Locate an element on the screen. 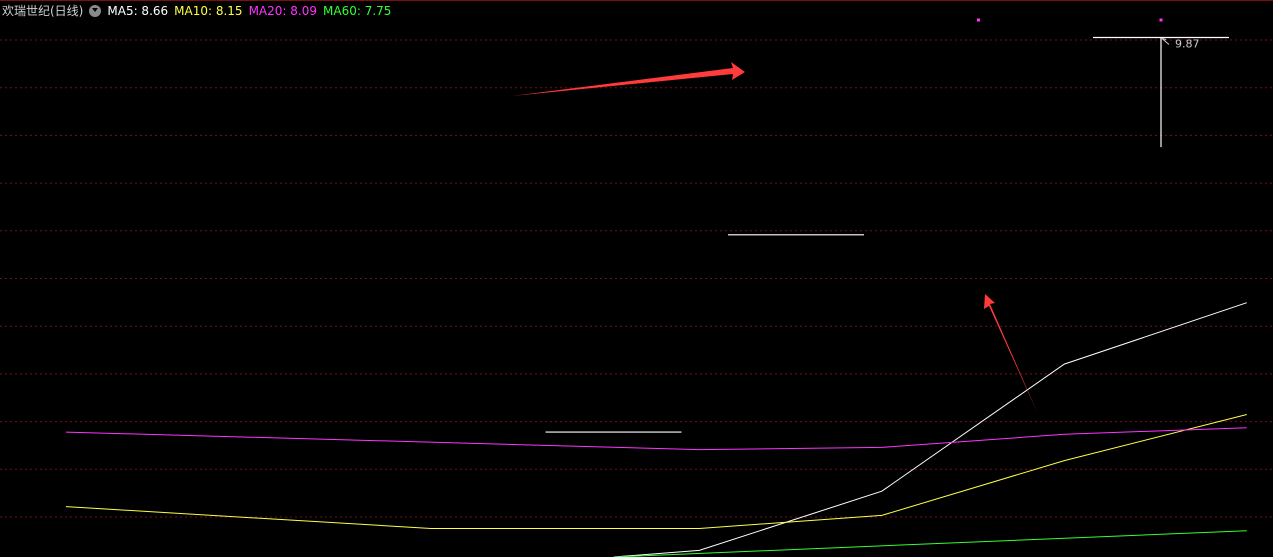 Image resolution: width=1273 pixels, height=557 pixels. ma10-value: MA10: 8.15 is located at coordinates (208, 11).